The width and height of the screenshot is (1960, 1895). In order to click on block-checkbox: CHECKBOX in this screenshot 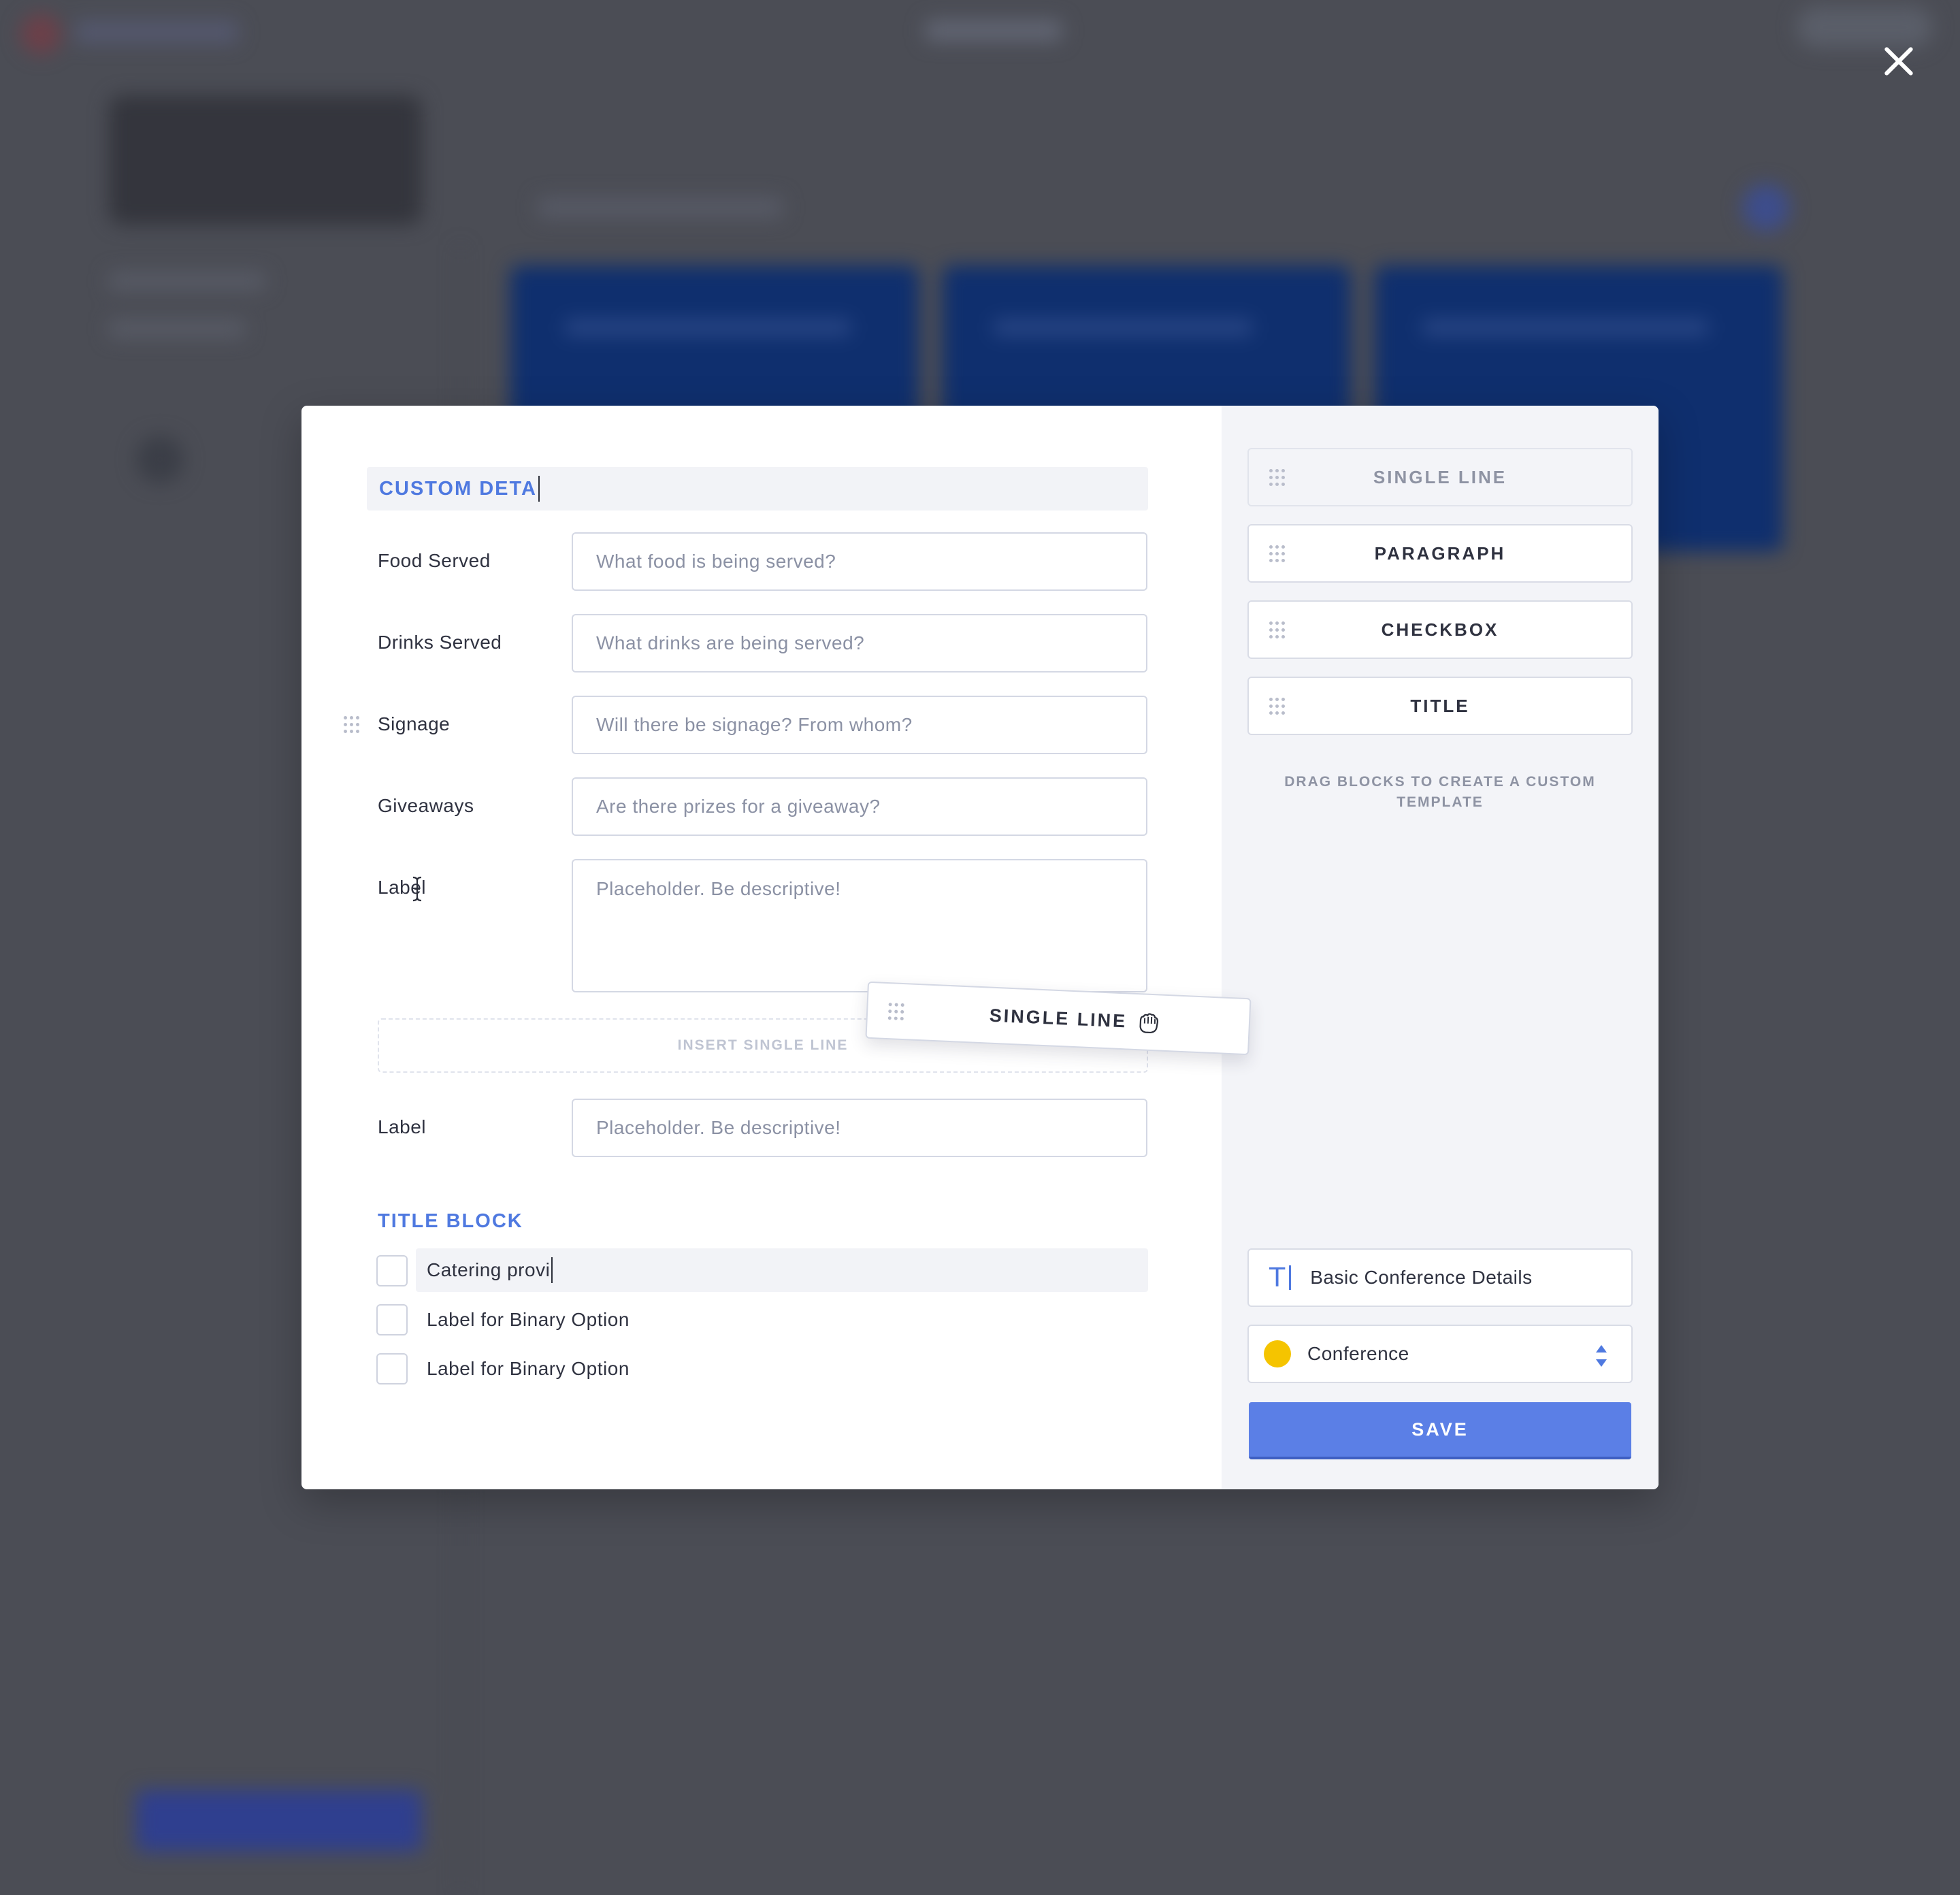, I will do `click(1440, 629)`.